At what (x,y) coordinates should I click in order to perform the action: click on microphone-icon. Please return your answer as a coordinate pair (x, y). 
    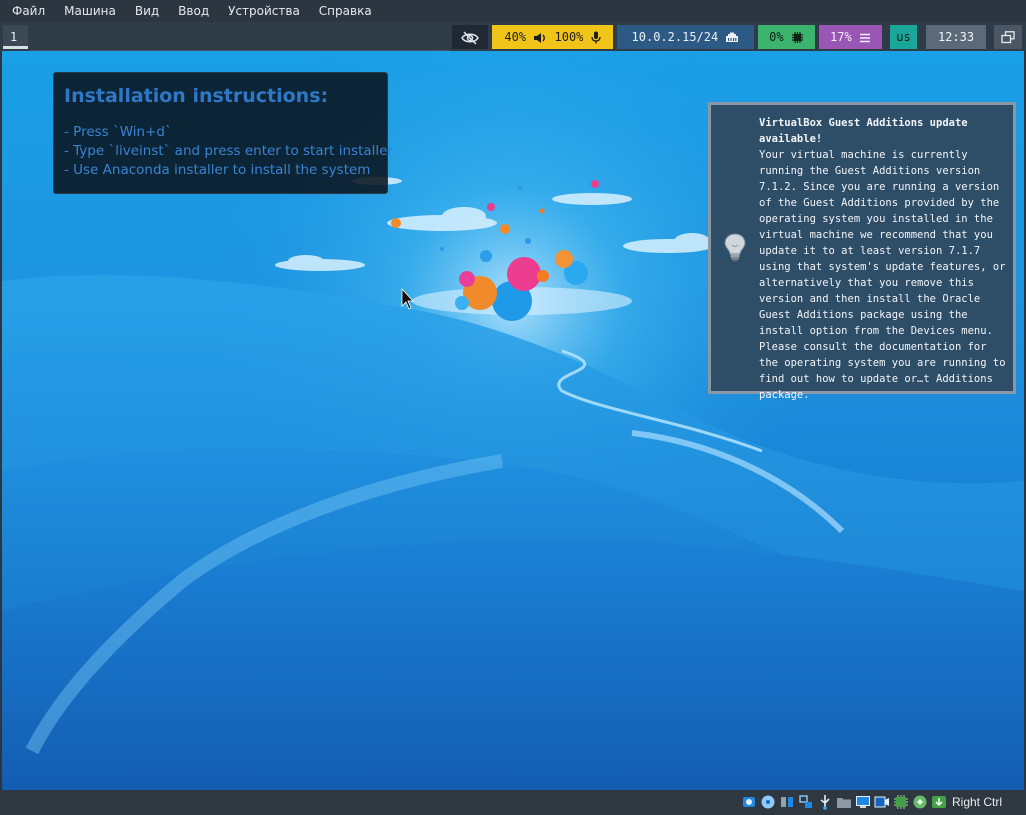
    Looking at the image, I should click on (595, 37).